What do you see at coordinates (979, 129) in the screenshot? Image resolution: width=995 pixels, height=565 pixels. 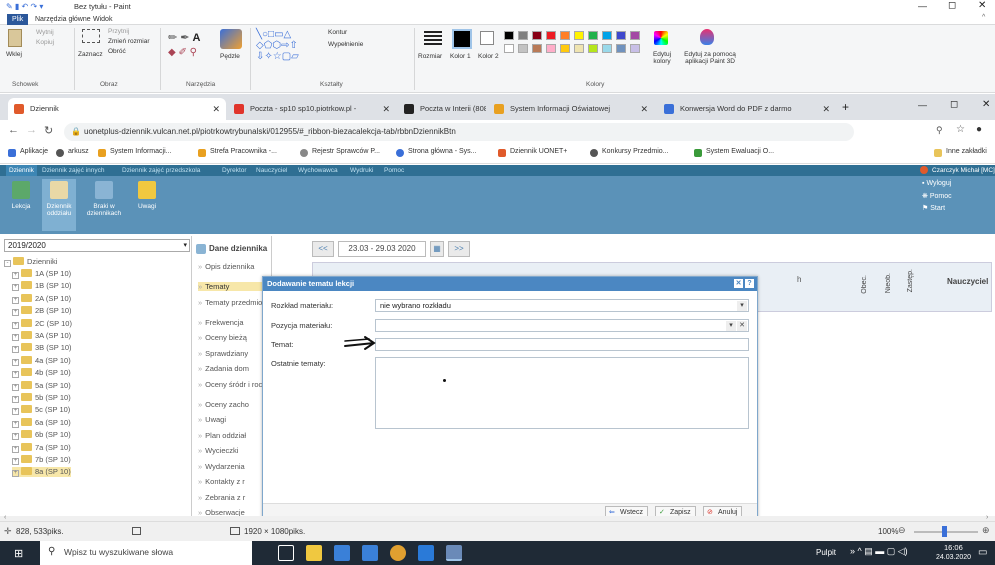 I see `profile-icon: ●` at bounding box center [979, 129].